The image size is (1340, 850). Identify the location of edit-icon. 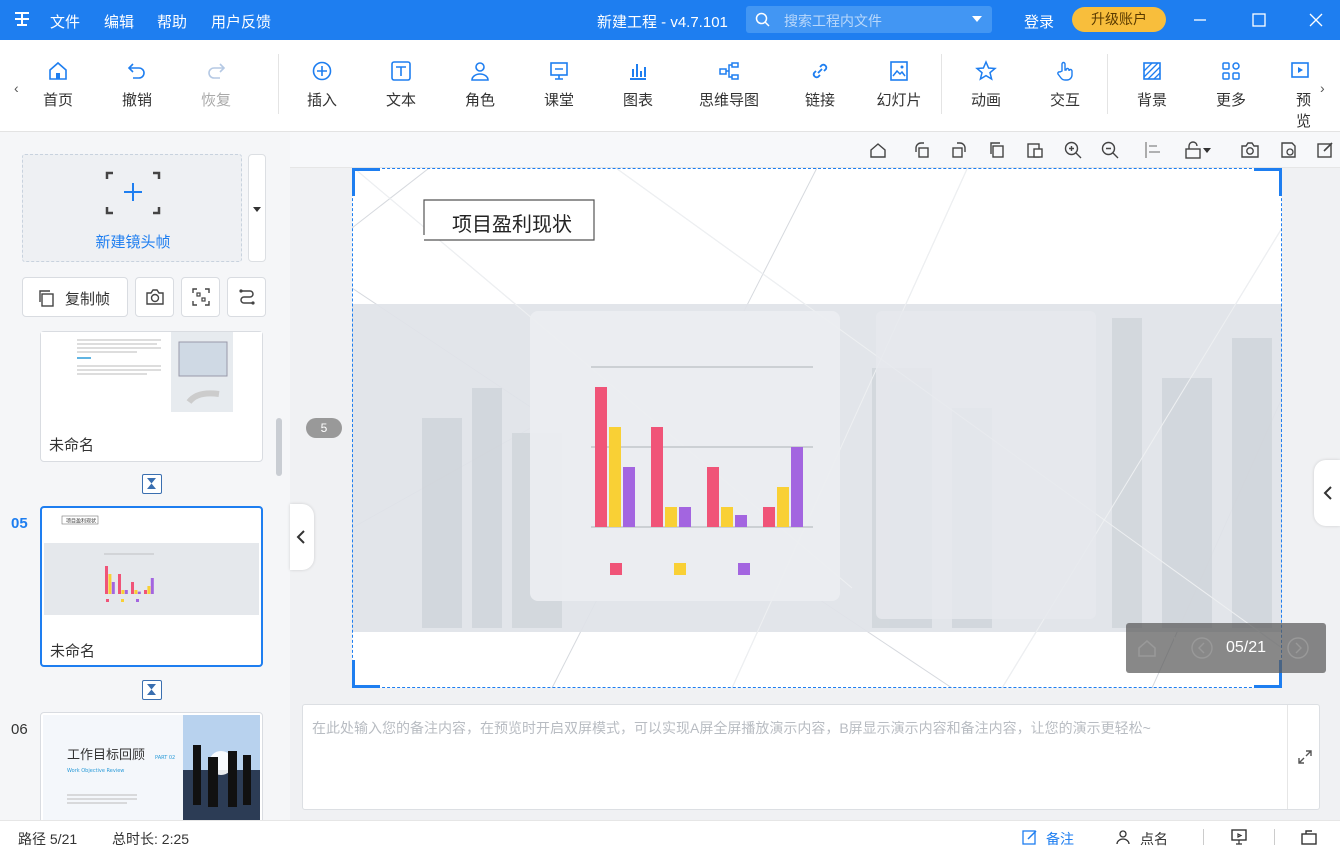
(1325, 150).